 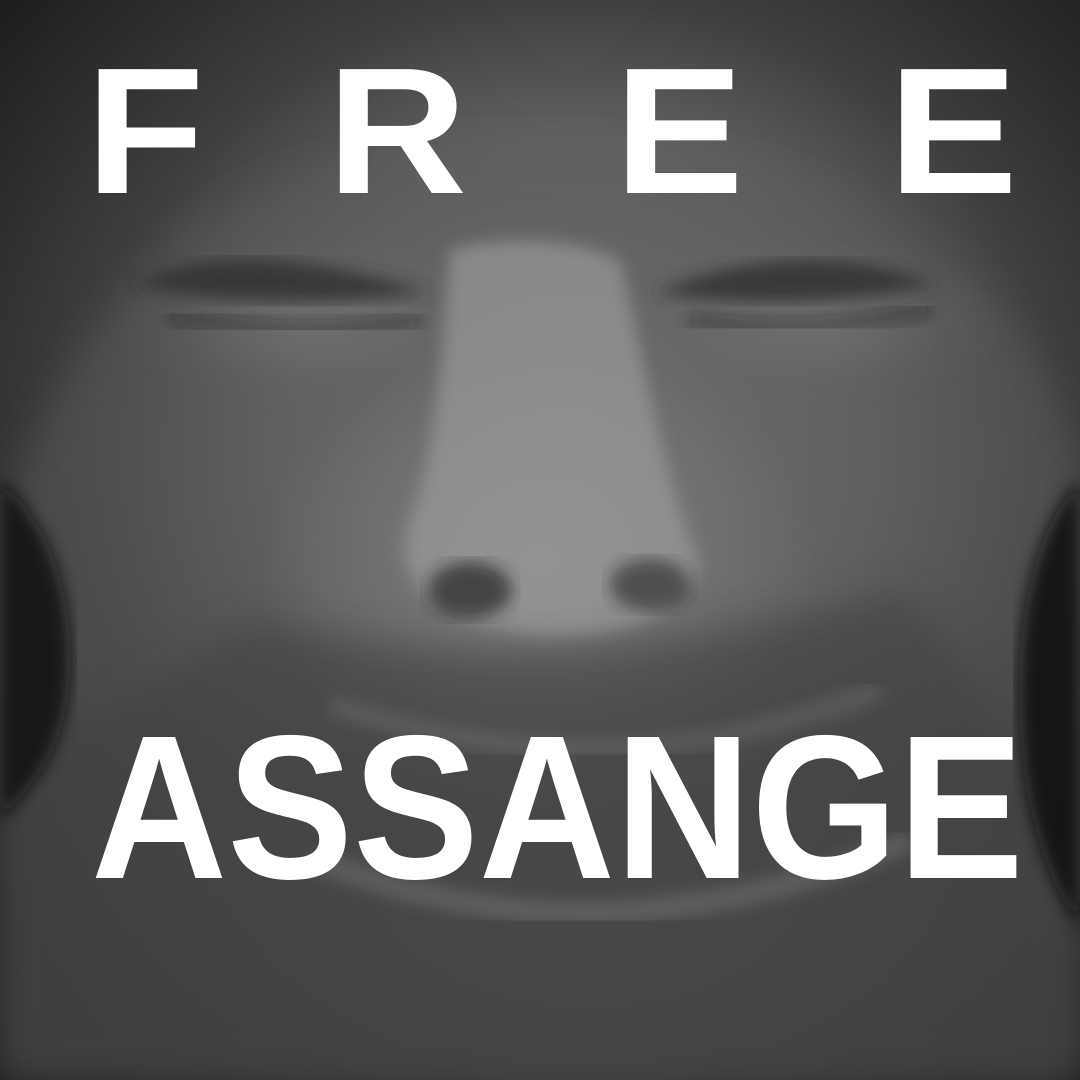 I want to click on free-letter-r: R, so click(x=397, y=131).